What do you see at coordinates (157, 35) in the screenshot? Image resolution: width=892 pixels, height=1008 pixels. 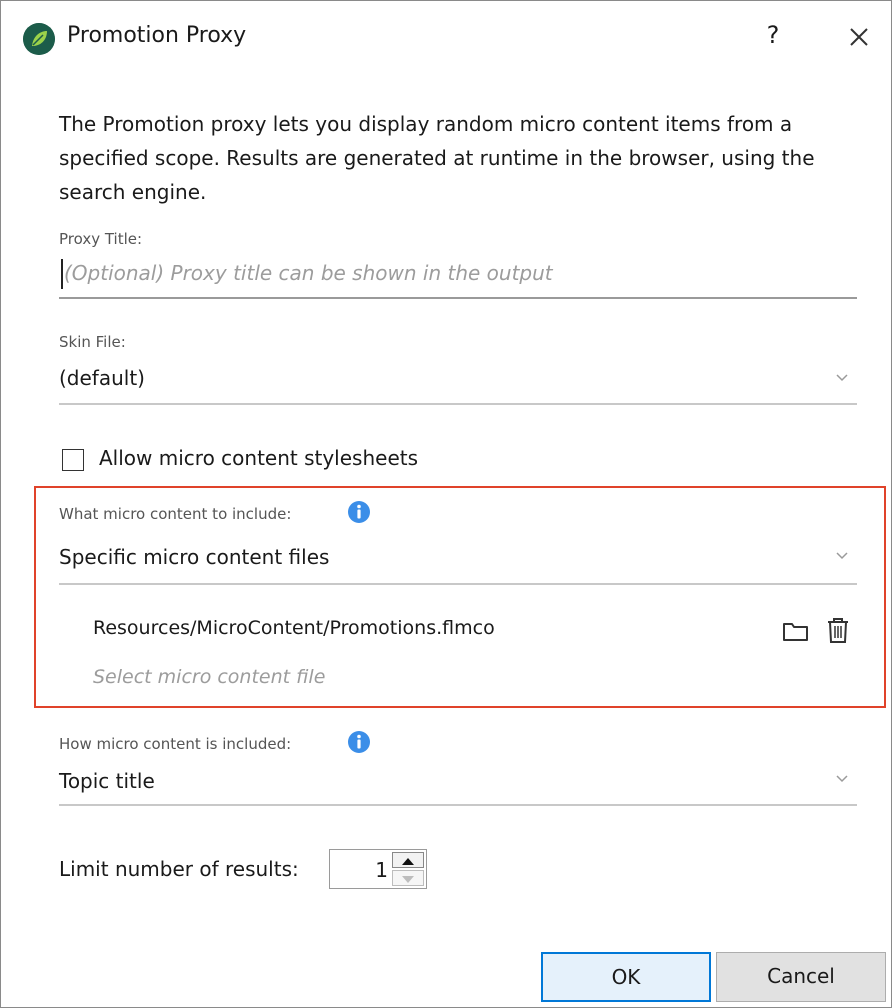 I see `window-title: Promotion Proxy` at bounding box center [157, 35].